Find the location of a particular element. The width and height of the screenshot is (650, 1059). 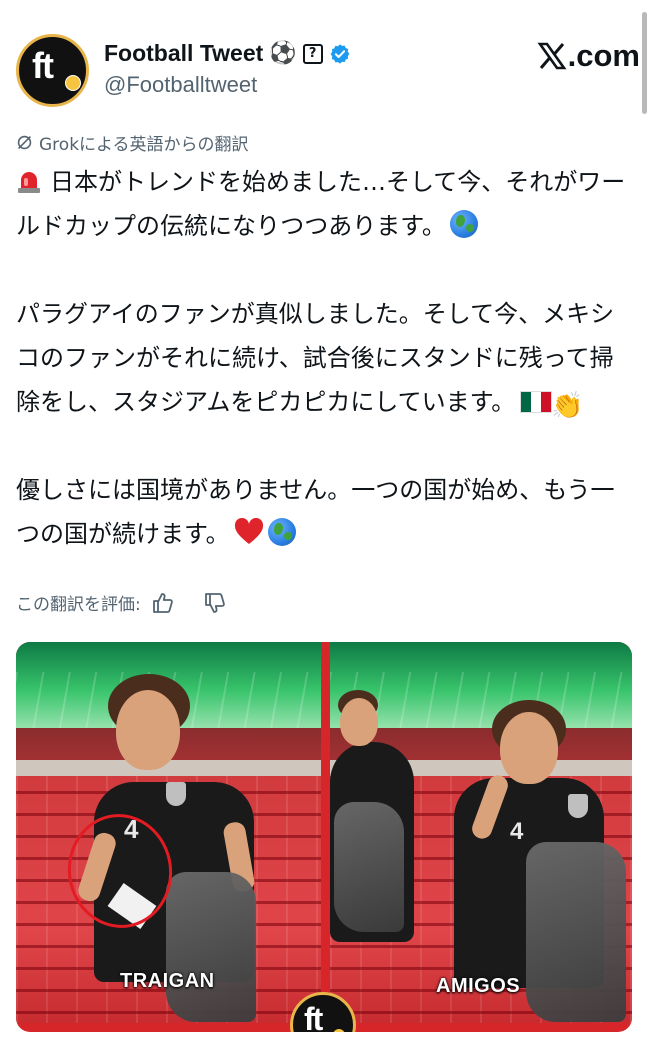

display-name: Football Tweet is located at coordinates (183, 53).